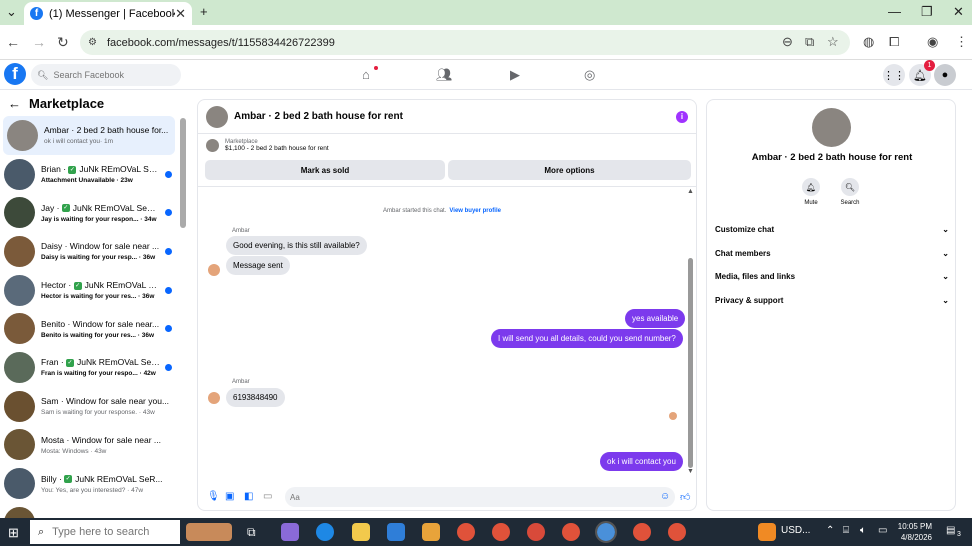 The image size is (972, 546). Describe the element at coordinates (13, 42) in the screenshot. I see `back-icon: ←` at that location.